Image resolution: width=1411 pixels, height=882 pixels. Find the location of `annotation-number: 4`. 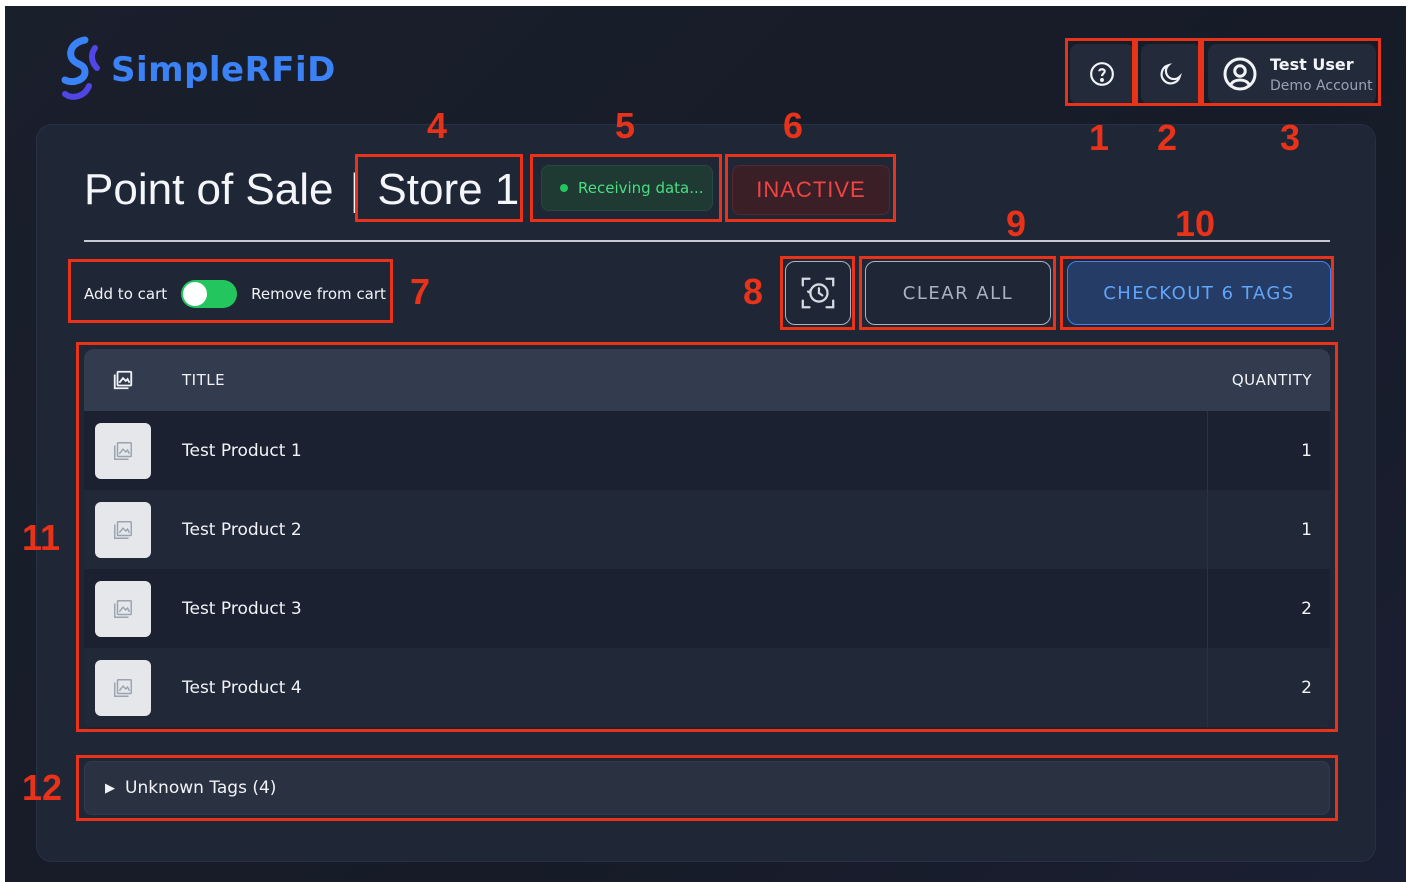

annotation-number: 4 is located at coordinates (437, 125).